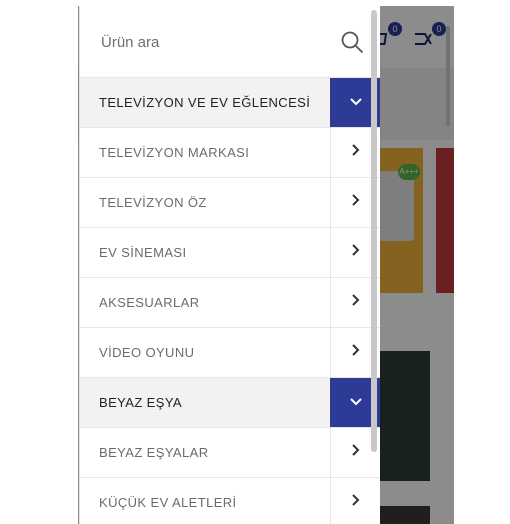 This screenshot has height=524, width=510. What do you see at coordinates (230, 253) in the screenshot?
I see `menu-item-ev-sinemasi: EV SİNEMASI` at bounding box center [230, 253].